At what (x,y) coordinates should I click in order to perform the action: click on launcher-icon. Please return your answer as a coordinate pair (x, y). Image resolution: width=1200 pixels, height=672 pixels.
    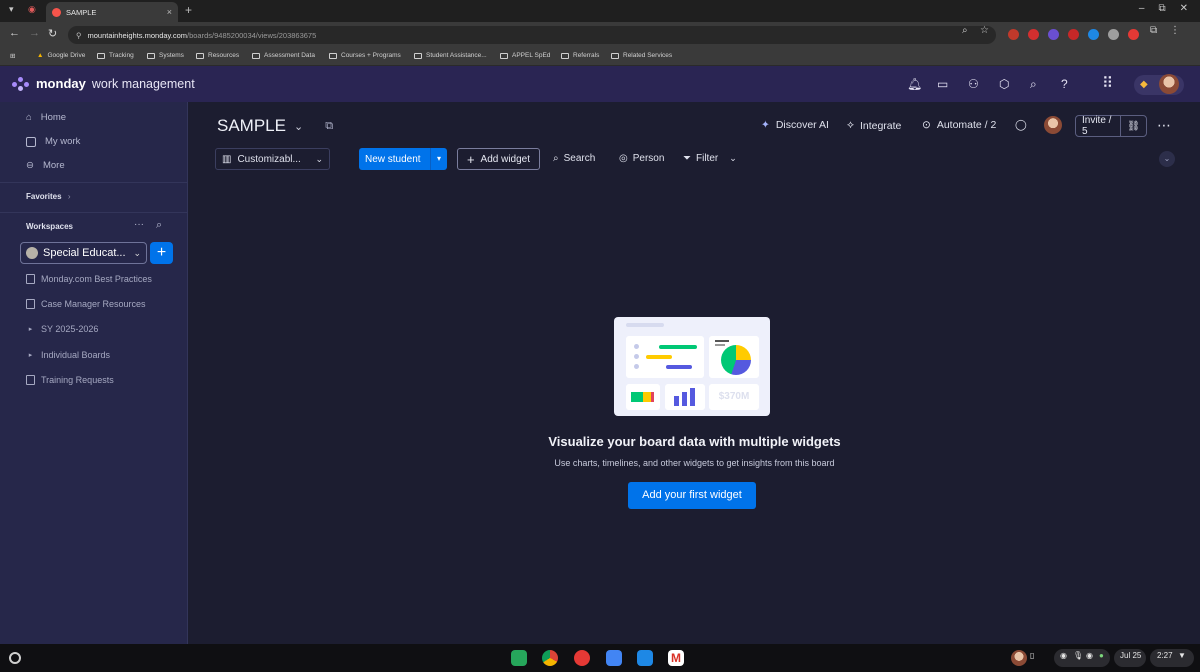
    Looking at the image, I should click on (15, 658).